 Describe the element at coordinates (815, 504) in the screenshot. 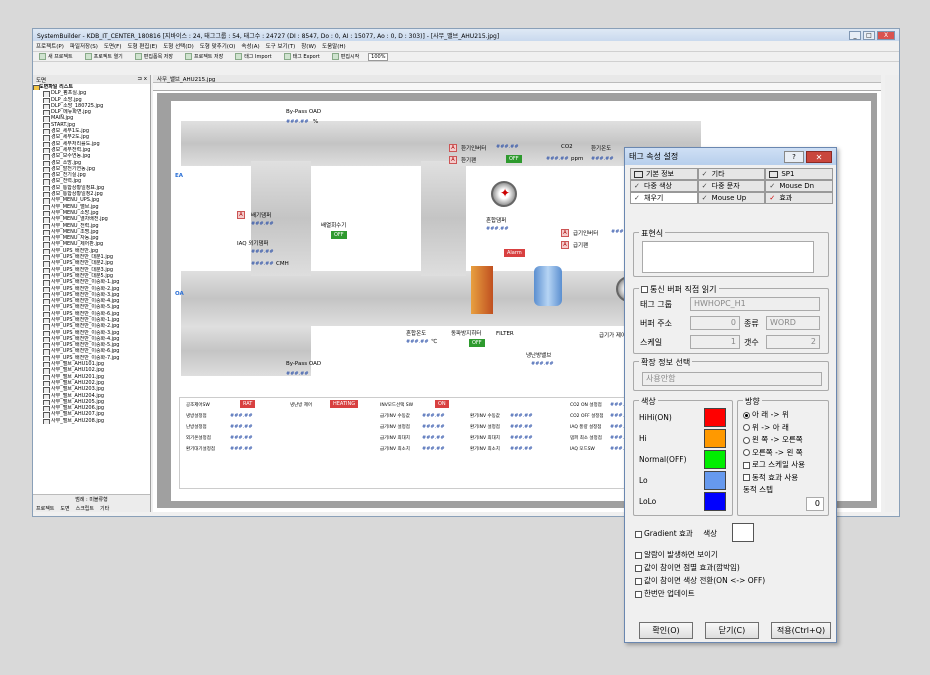

I see `anim-step-field: 0` at that location.